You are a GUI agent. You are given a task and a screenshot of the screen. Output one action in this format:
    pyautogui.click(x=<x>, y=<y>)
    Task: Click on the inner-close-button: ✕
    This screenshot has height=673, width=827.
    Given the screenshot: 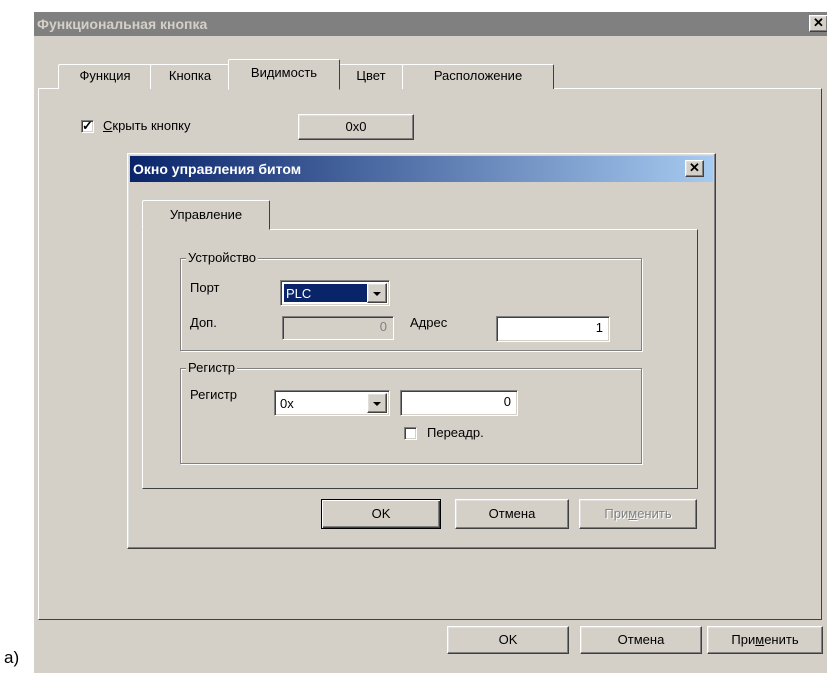 What is the action you would take?
    pyautogui.click(x=694, y=168)
    